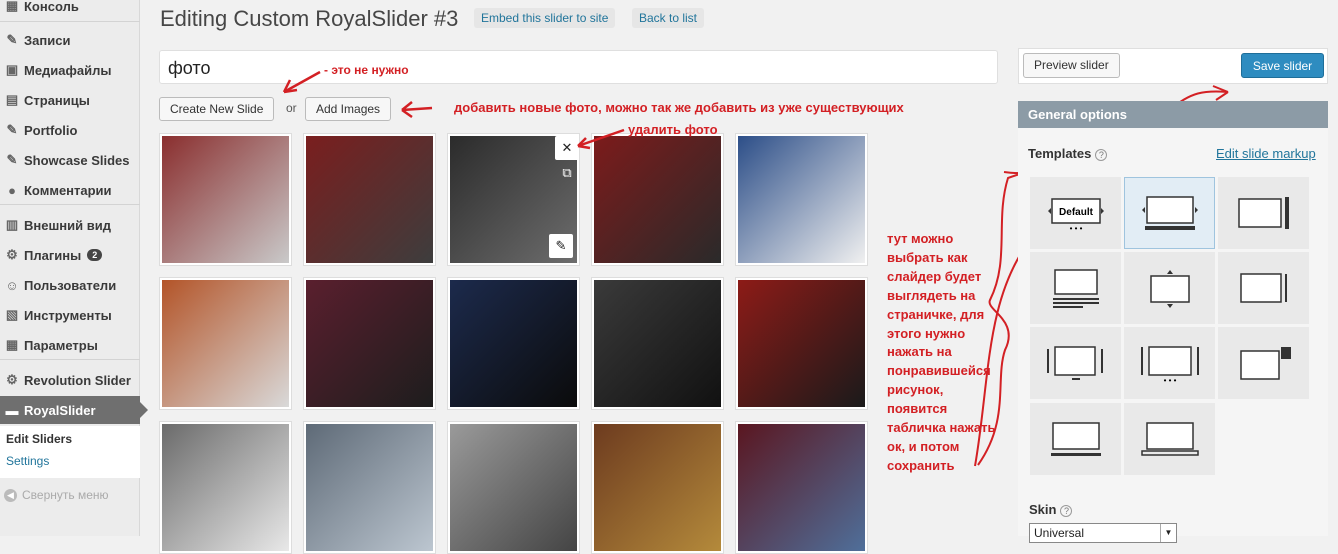 Image resolution: width=1338 pixels, height=554 pixels. I want to click on create-new-slide-button: Create New Slide, so click(217, 109).